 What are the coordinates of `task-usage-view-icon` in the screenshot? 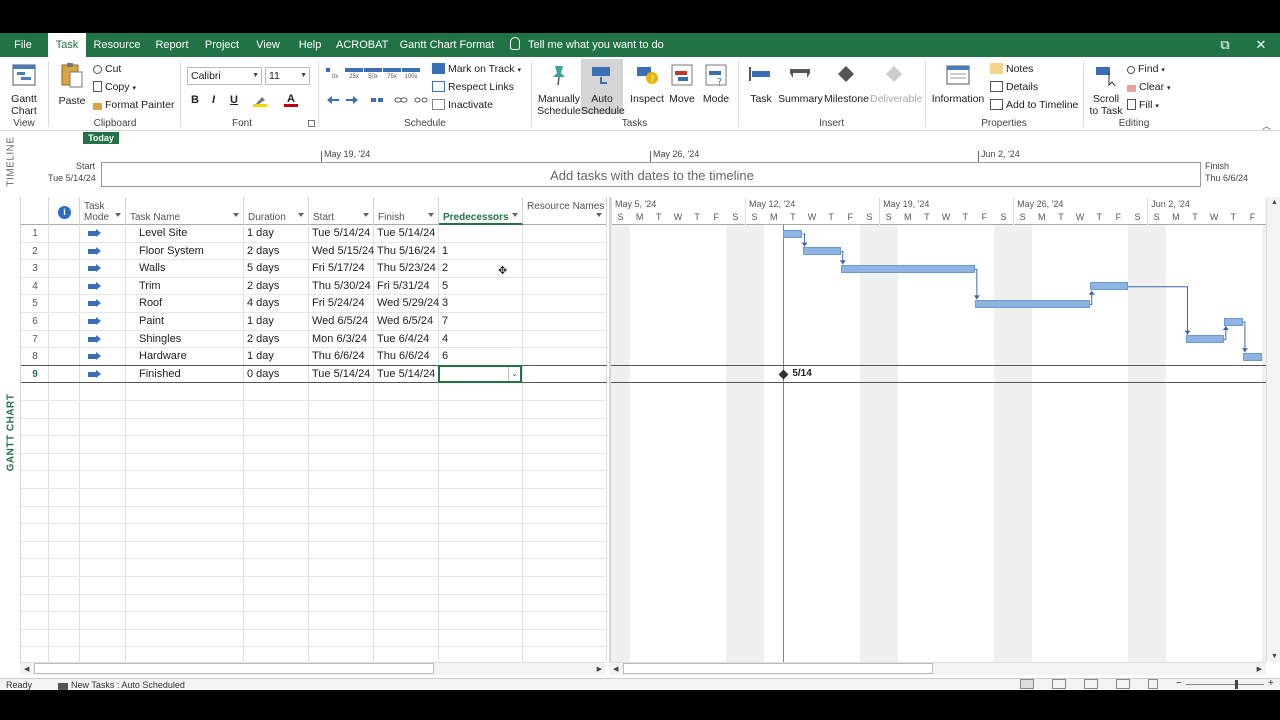 It's located at (1059, 684).